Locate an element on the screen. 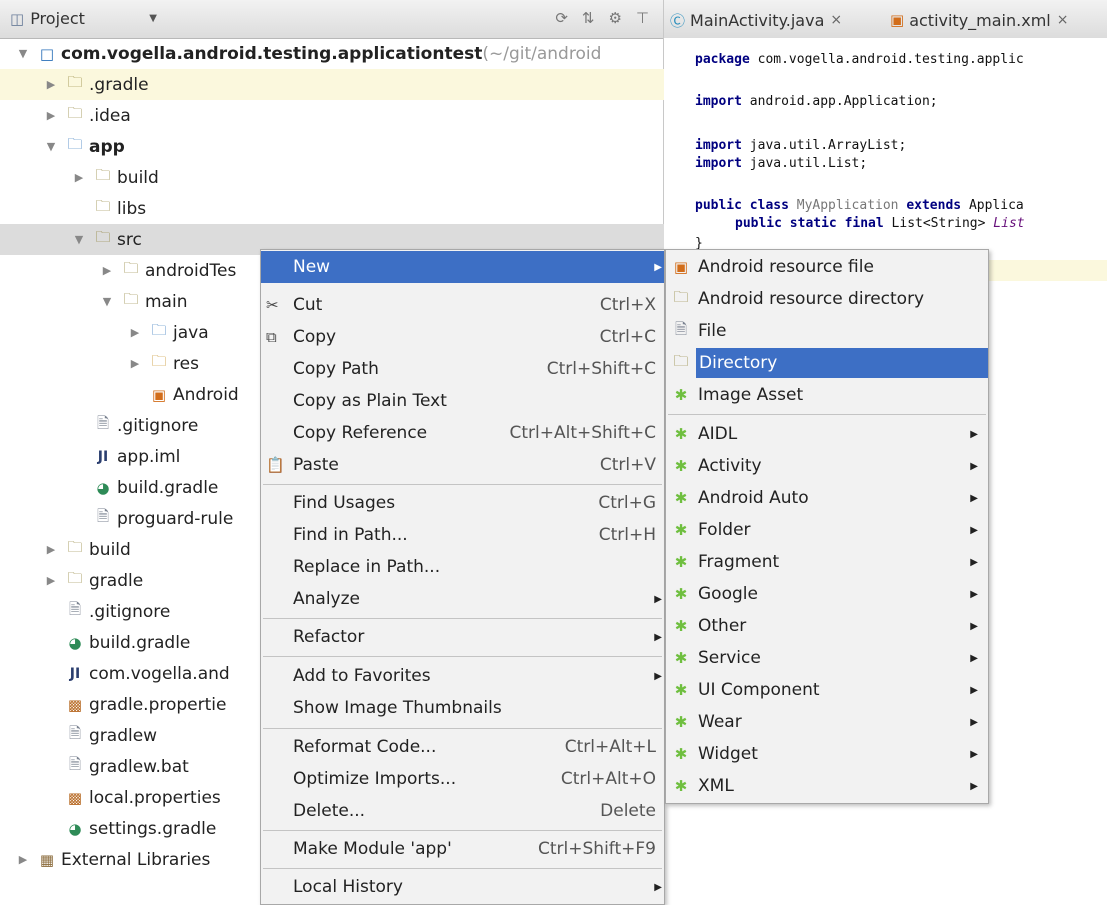 The image size is (1107, 905). project-toolbar: ◫ Project ▼ ⟳ ⇅ ⚙ ⊤ is located at coordinates (331, 19).